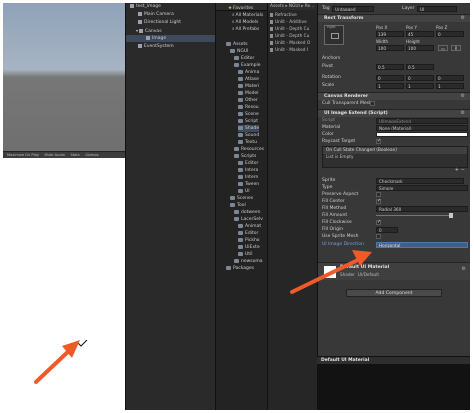 The width and height of the screenshot is (474, 413). What do you see at coordinates (57, 362) in the screenshot?
I see `arrow-to-checkmark` at bounding box center [57, 362].